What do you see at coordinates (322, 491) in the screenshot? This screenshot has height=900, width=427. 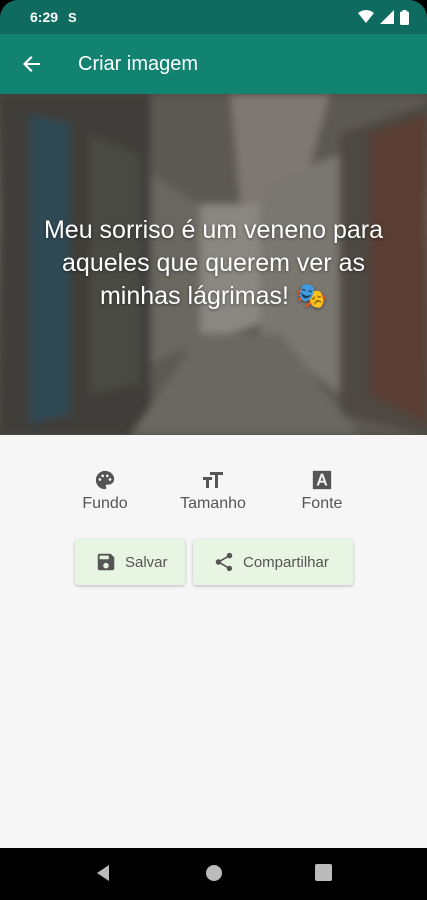 I see `font-tool-button: Fonte` at bounding box center [322, 491].